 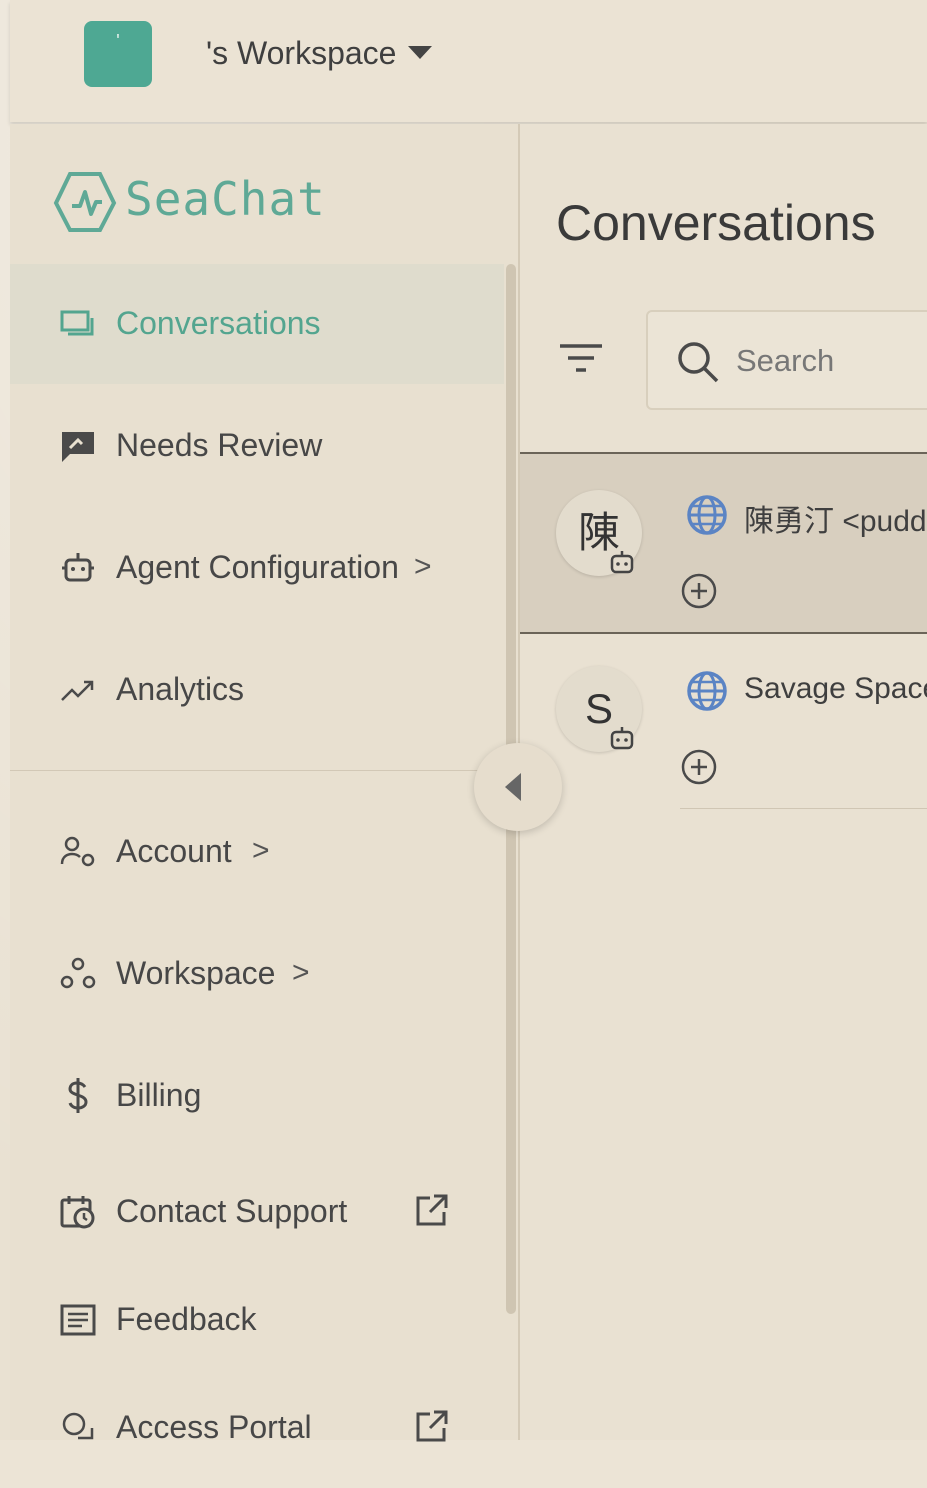 I want to click on sidebar-item-label: Agent Configuration, so click(x=257, y=567).